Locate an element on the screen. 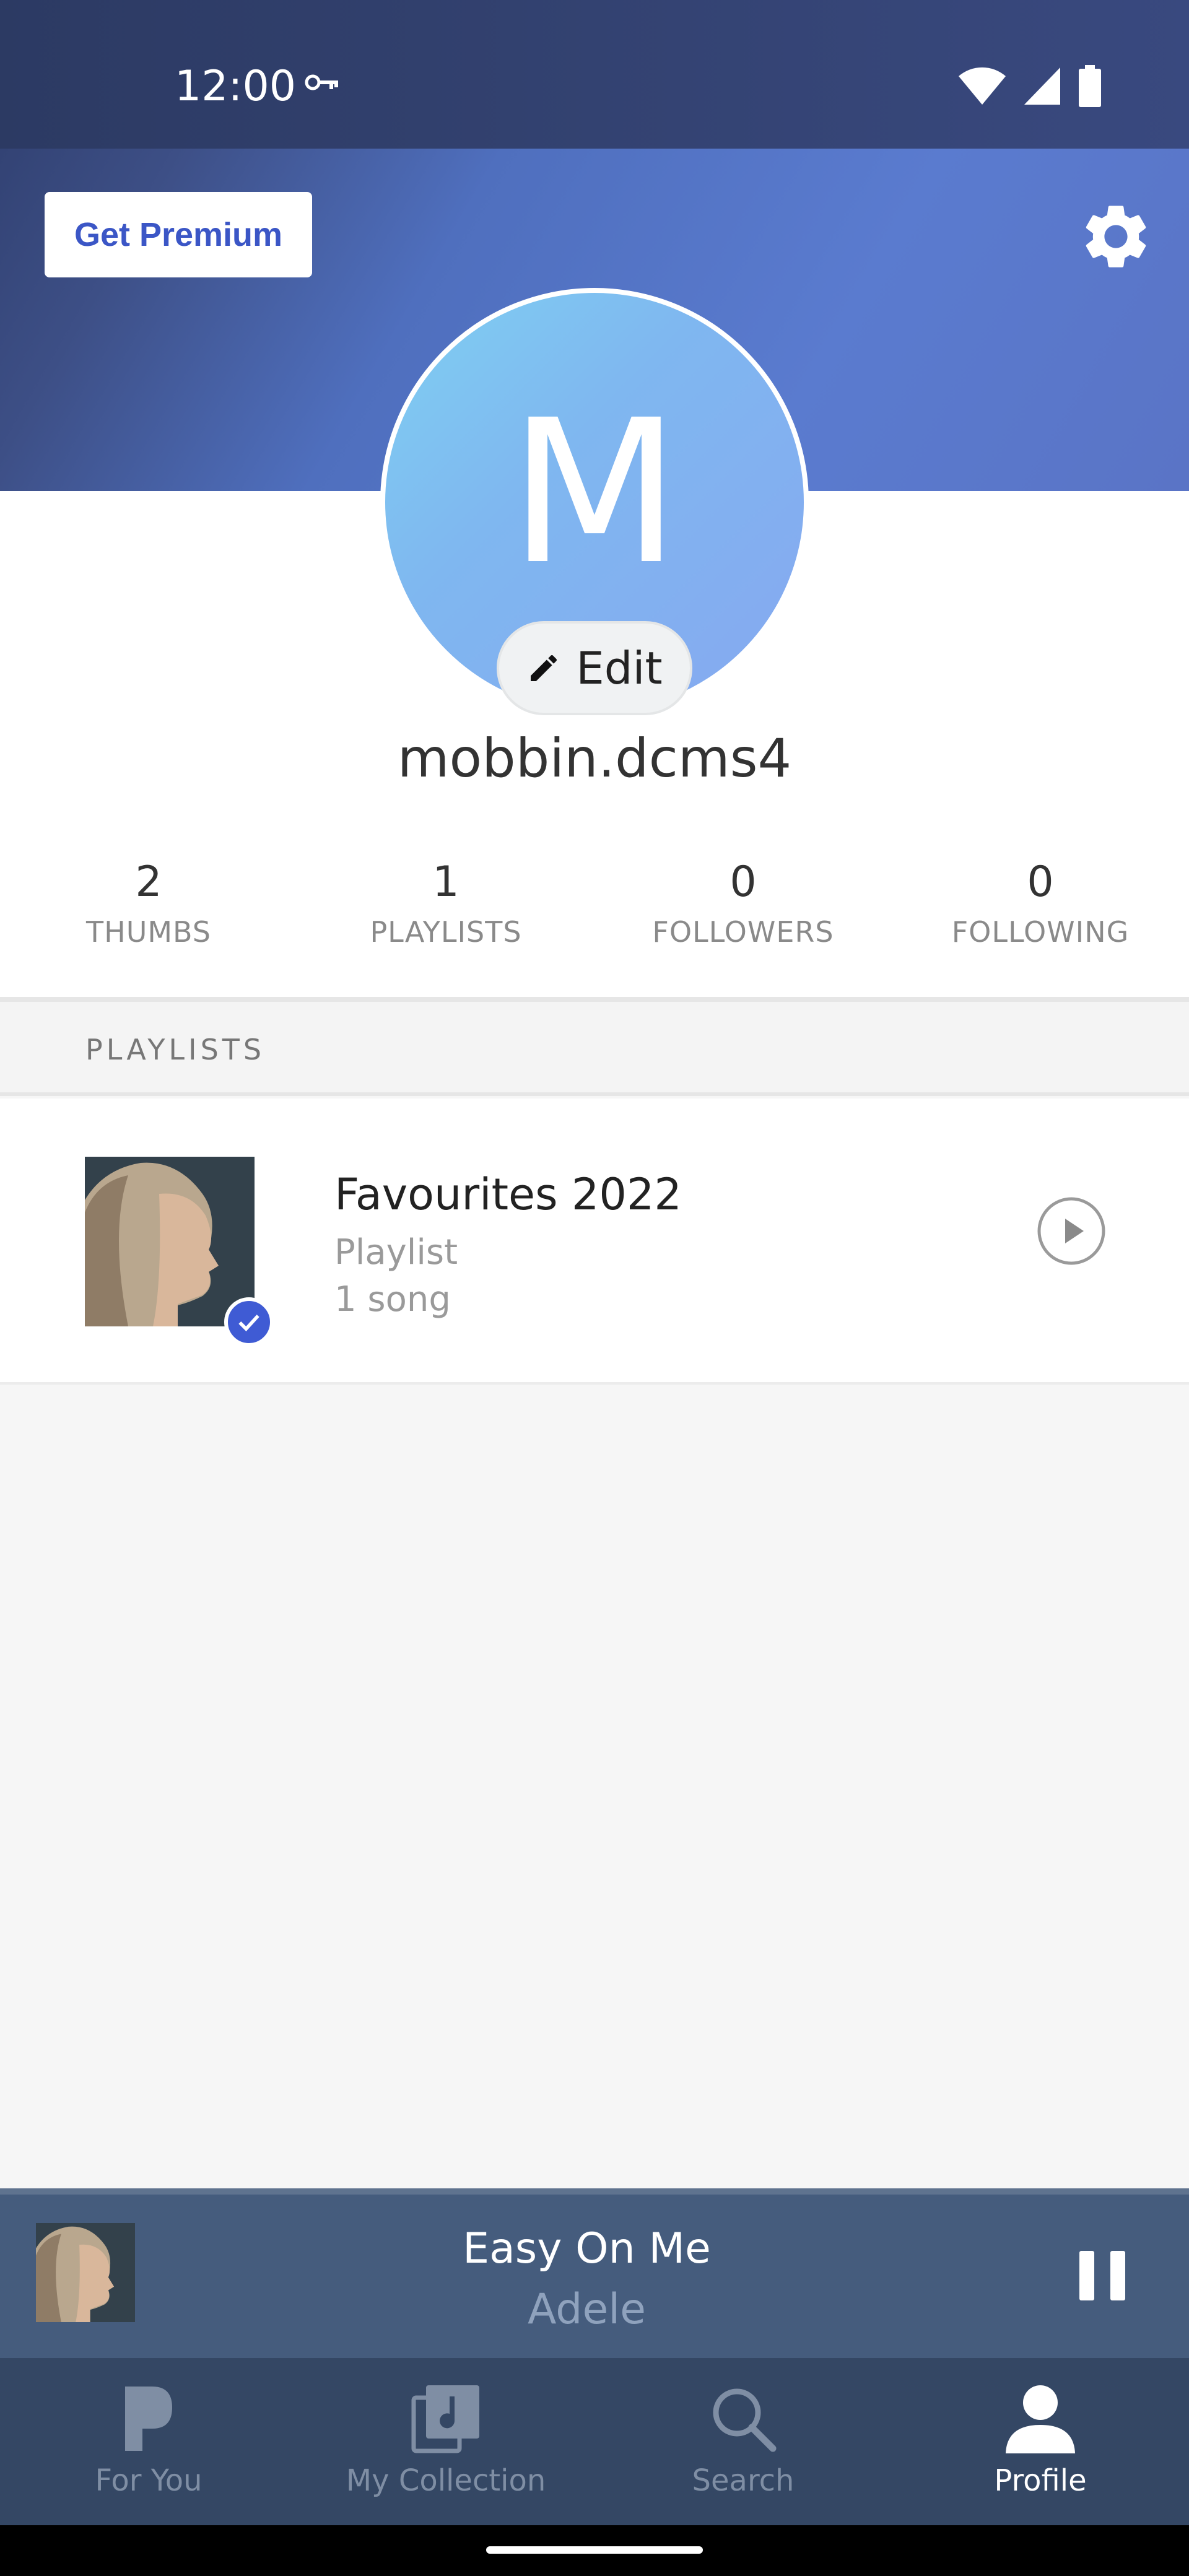 The image size is (1189, 2576). stat-followers: 0 FOLLOWERS is located at coordinates (743, 919).